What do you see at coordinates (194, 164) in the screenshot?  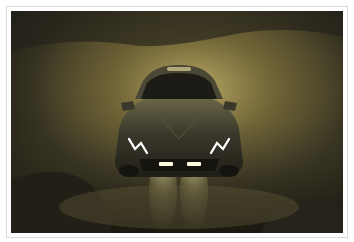 I see `aux-light-right` at bounding box center [194, 164].